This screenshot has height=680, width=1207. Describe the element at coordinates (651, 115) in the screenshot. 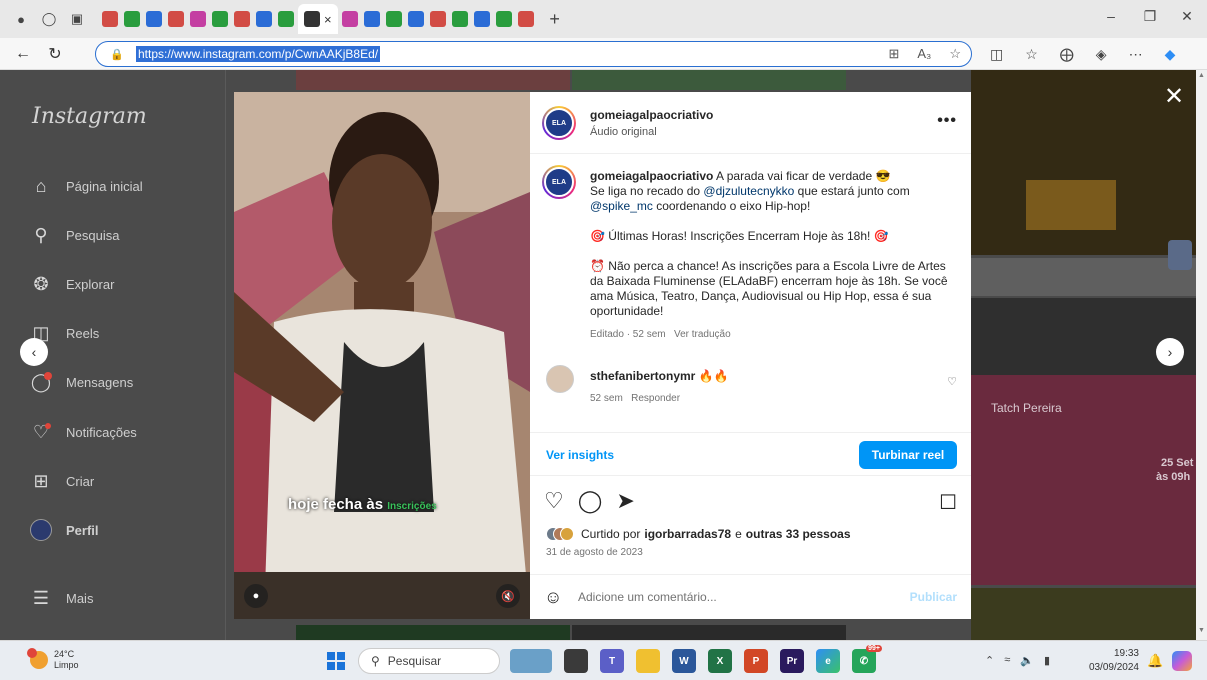

I see `author-username: gomeiagalpaocriativo` at that location.